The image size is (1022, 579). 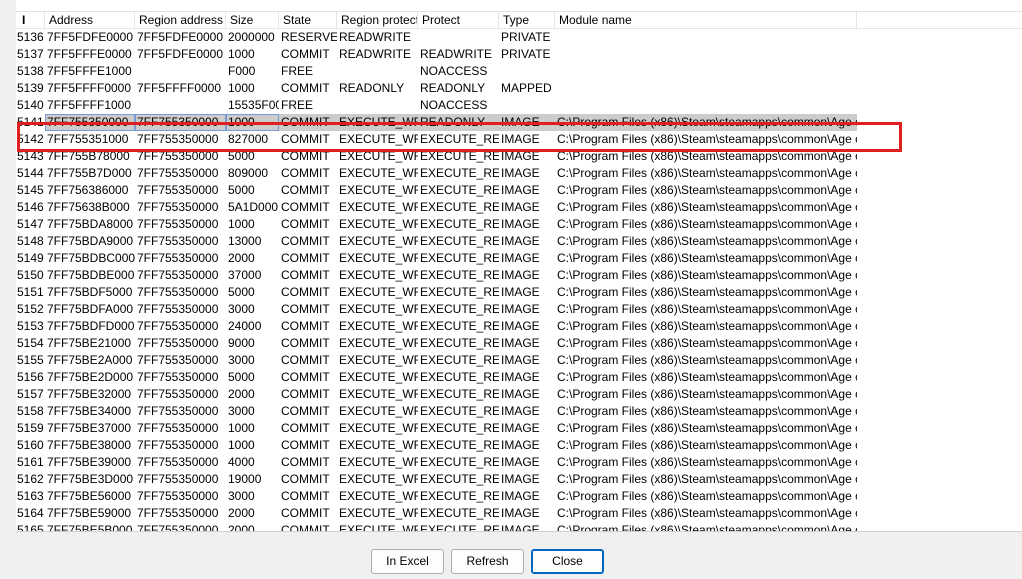 What do you see at coordinates (241, 513) in the screenshot?
I see `cell-size: 2000` at bounding box center [241, 513].